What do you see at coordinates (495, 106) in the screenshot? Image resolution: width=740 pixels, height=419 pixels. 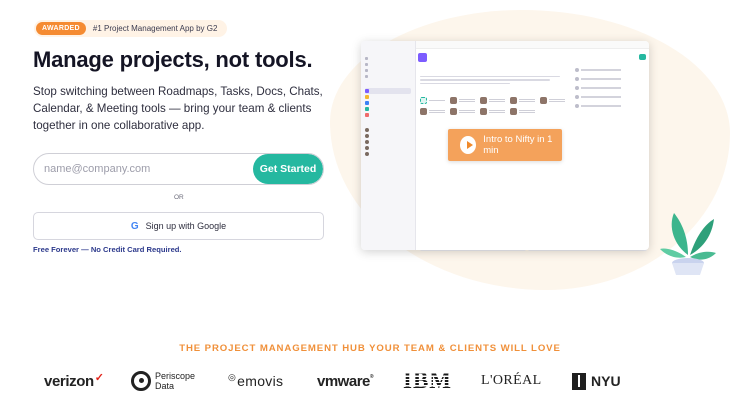 I see `preview-team-grid` at bounding box center [495, 106].